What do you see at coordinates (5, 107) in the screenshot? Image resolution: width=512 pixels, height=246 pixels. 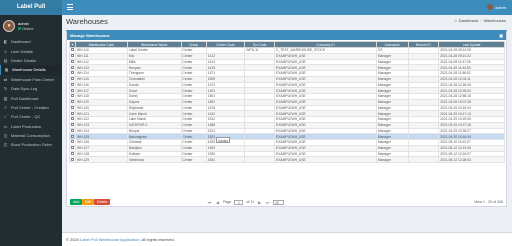 I see `list-icon: ≡` at bounding box center [5, 107].